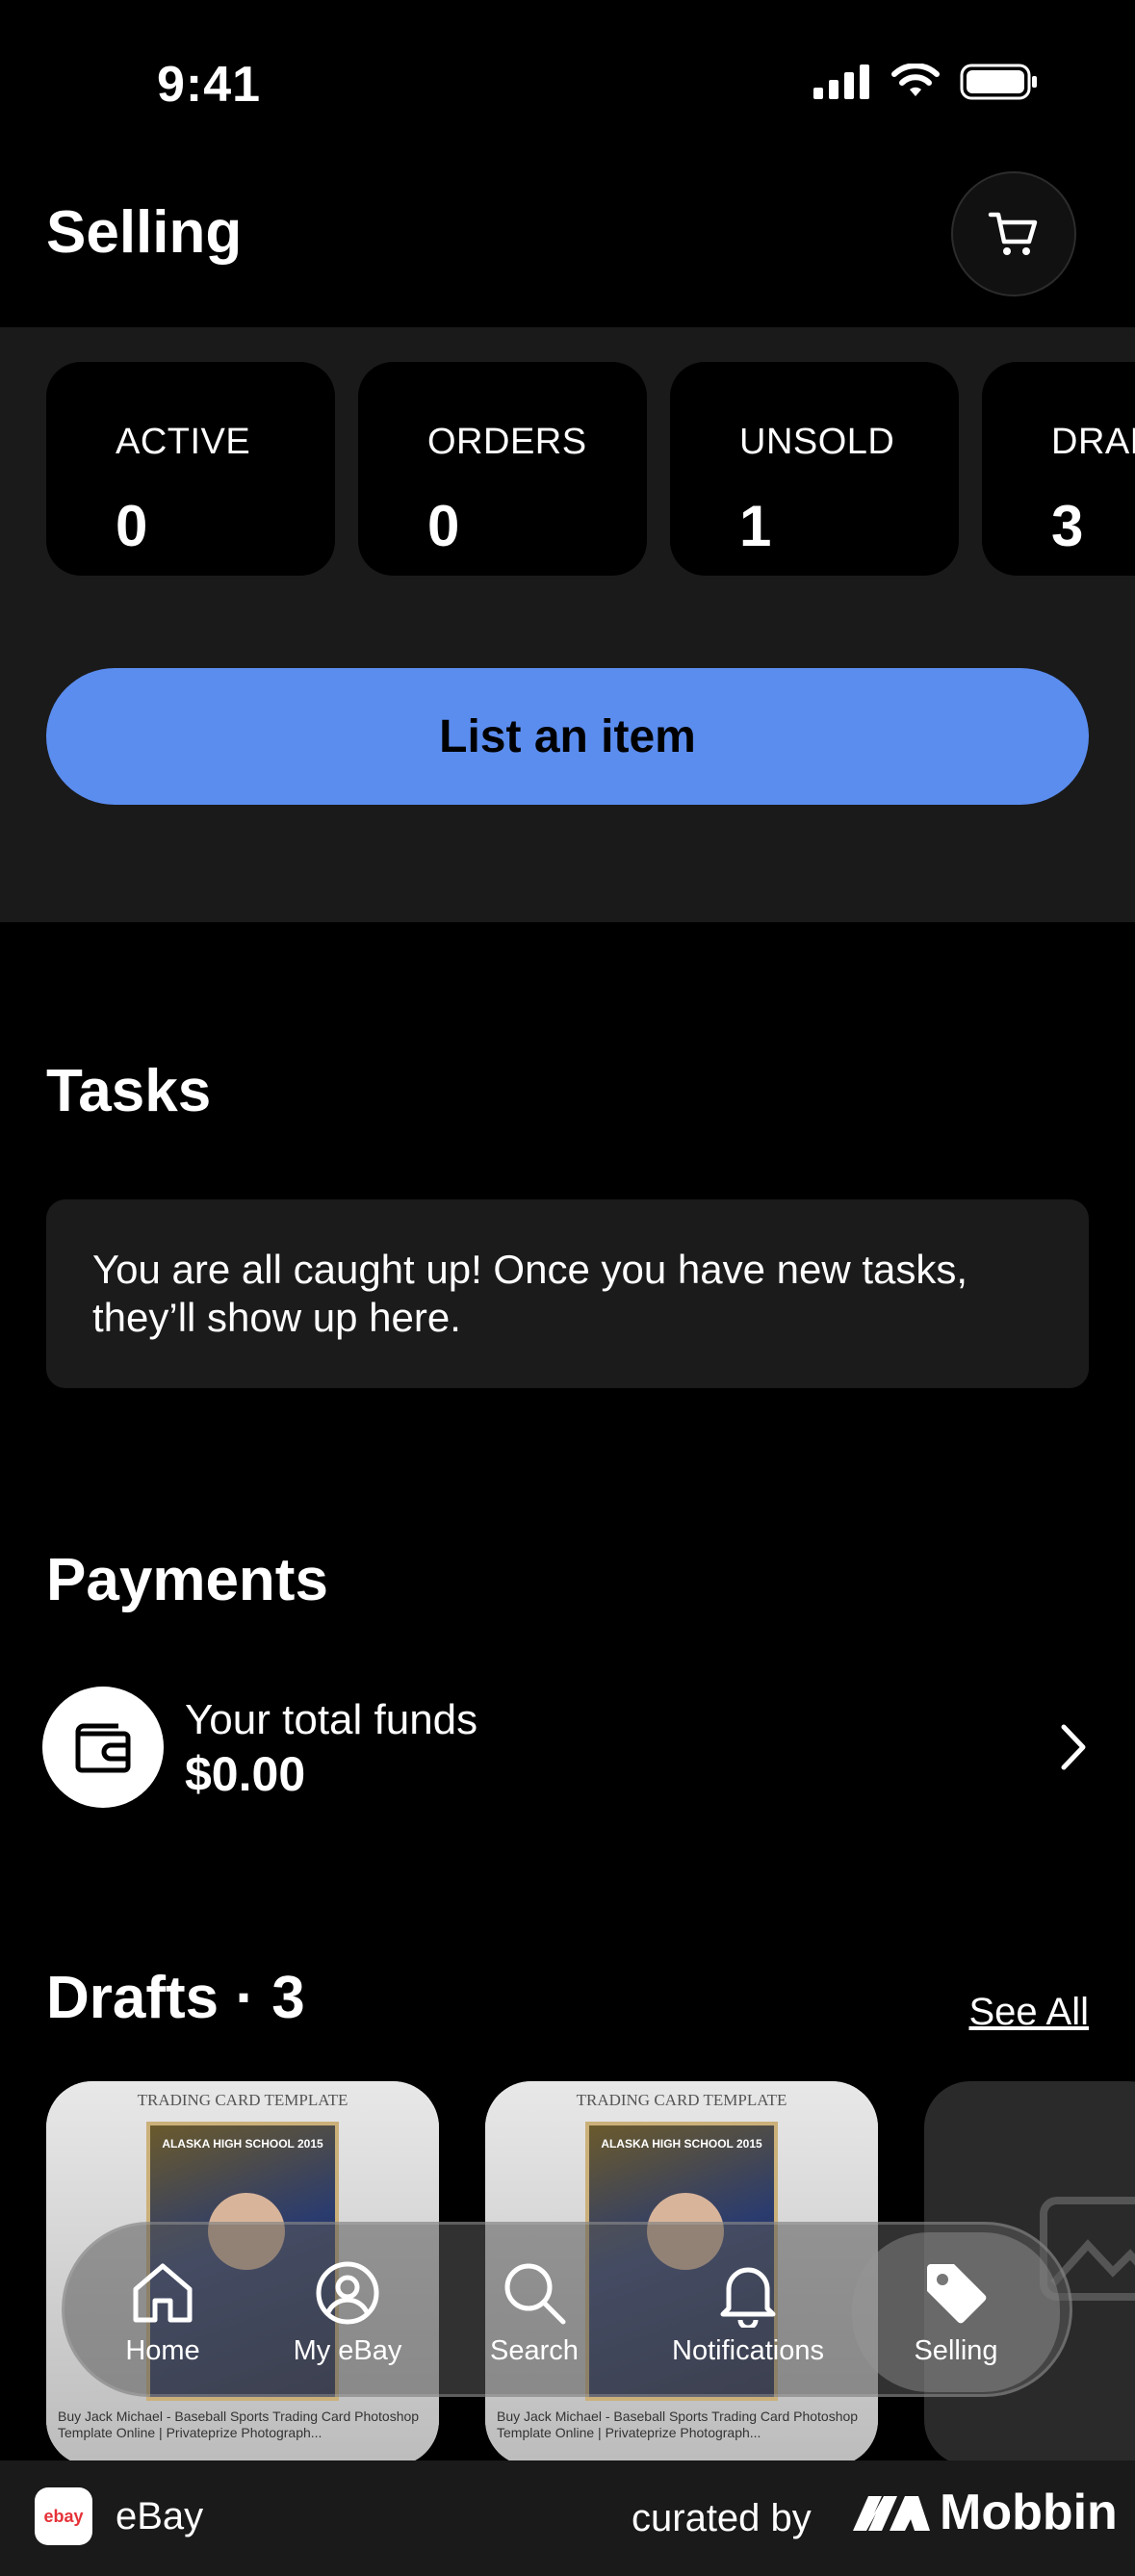 The image size is (1135, 2576). I want to click on stats-row: ACTIVE 0 ORDERS 0 UNSOLD 1 DRAFTS 3, so click(590, 470).